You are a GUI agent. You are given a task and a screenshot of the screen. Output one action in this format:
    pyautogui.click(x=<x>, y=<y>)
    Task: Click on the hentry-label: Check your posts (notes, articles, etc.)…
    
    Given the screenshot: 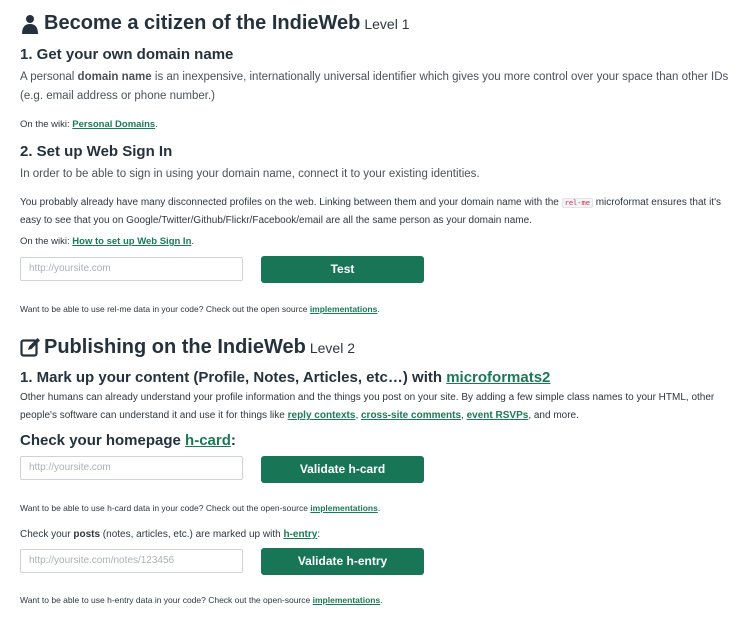 What is the action you would take?
    pyautogui.click(x=170, y=534)
    